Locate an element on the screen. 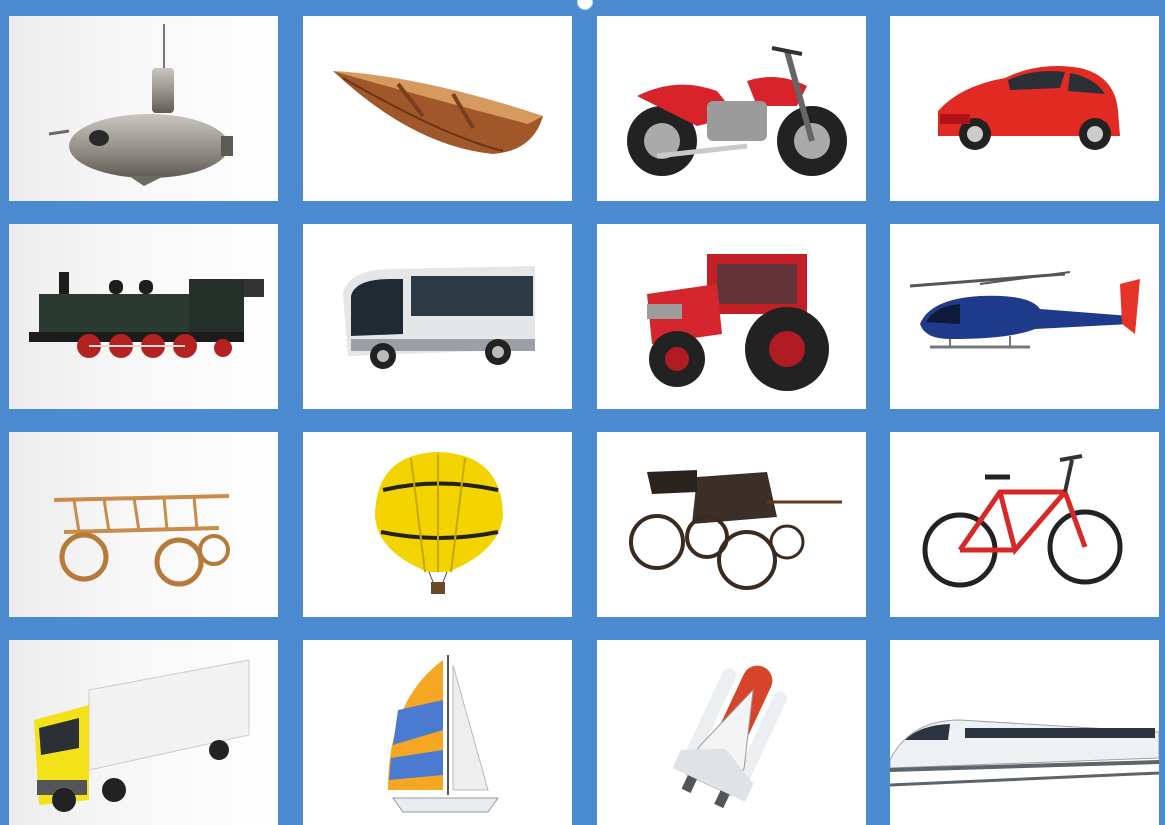 This screenshot has width=1165, height=825. tile-space-shuttle is located at coordinates (731, 732).